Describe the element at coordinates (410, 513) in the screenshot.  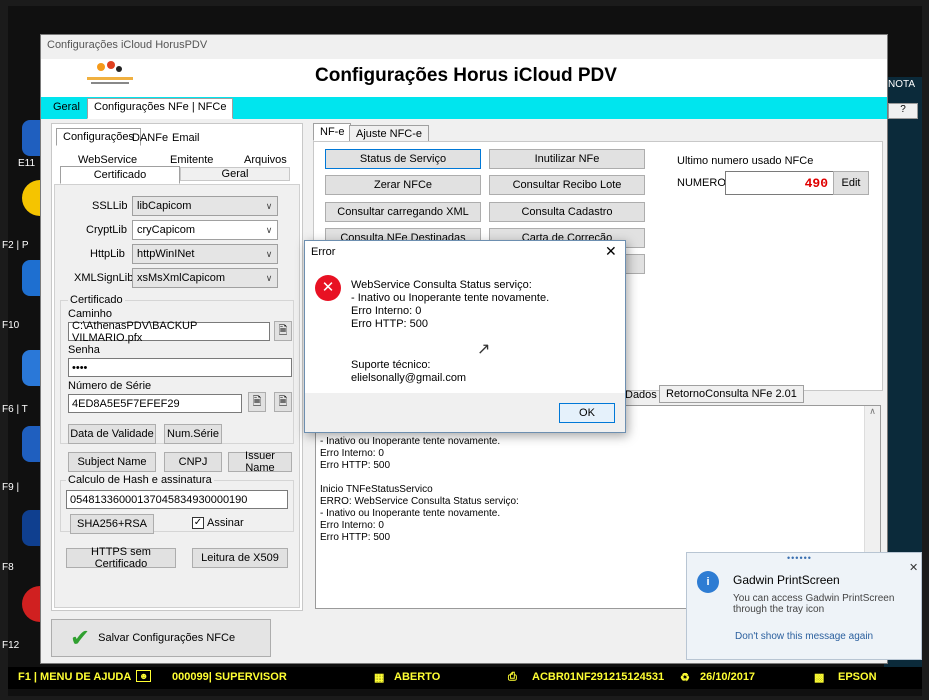
I see `log-line: - Inativo ou Inoperante tente novamente.` at that location.